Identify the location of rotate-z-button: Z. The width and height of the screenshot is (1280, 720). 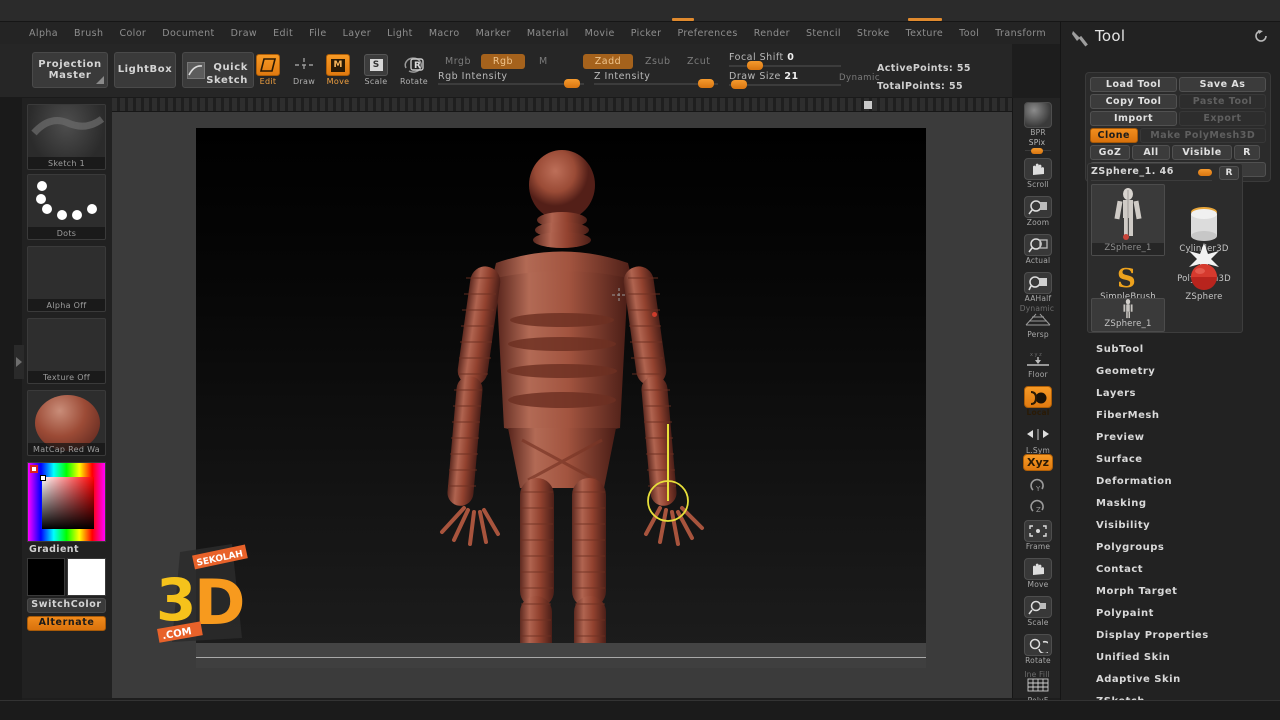
(1038, 507).